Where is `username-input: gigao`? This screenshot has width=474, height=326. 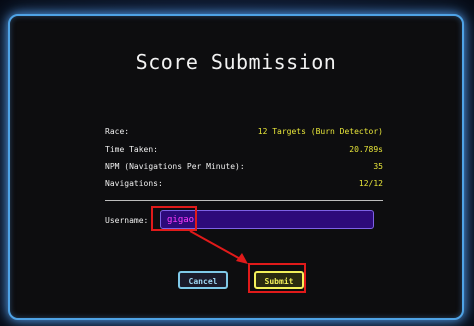 username-input: gigao is located at coordinates (267, 219).